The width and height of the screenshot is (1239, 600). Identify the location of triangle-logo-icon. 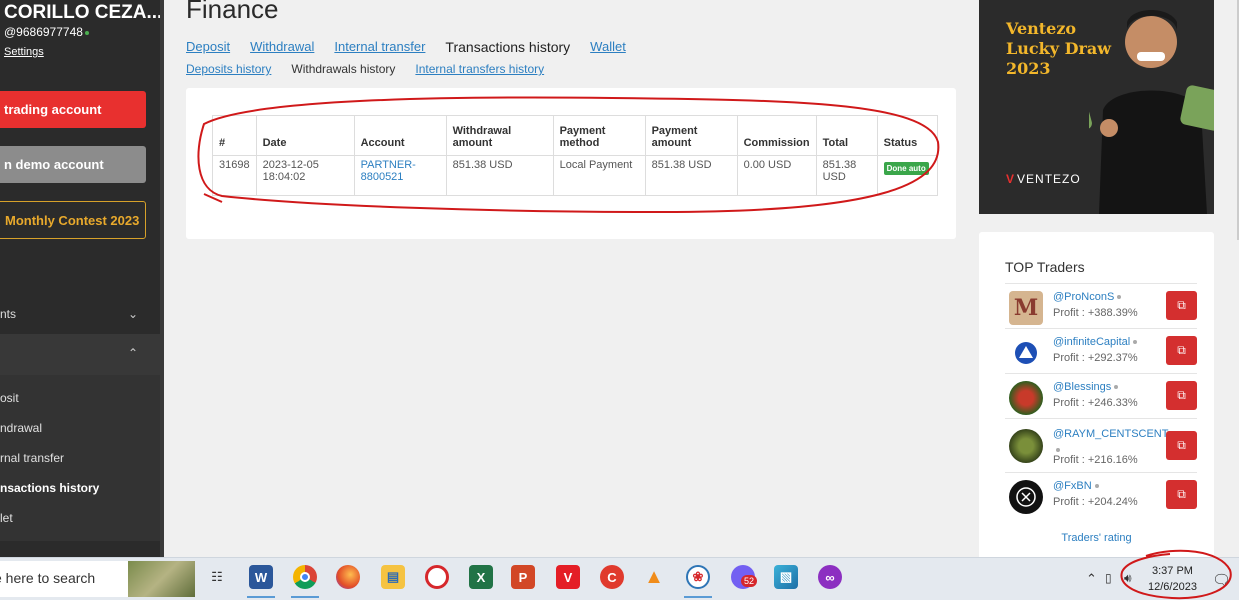
(1026, 353).